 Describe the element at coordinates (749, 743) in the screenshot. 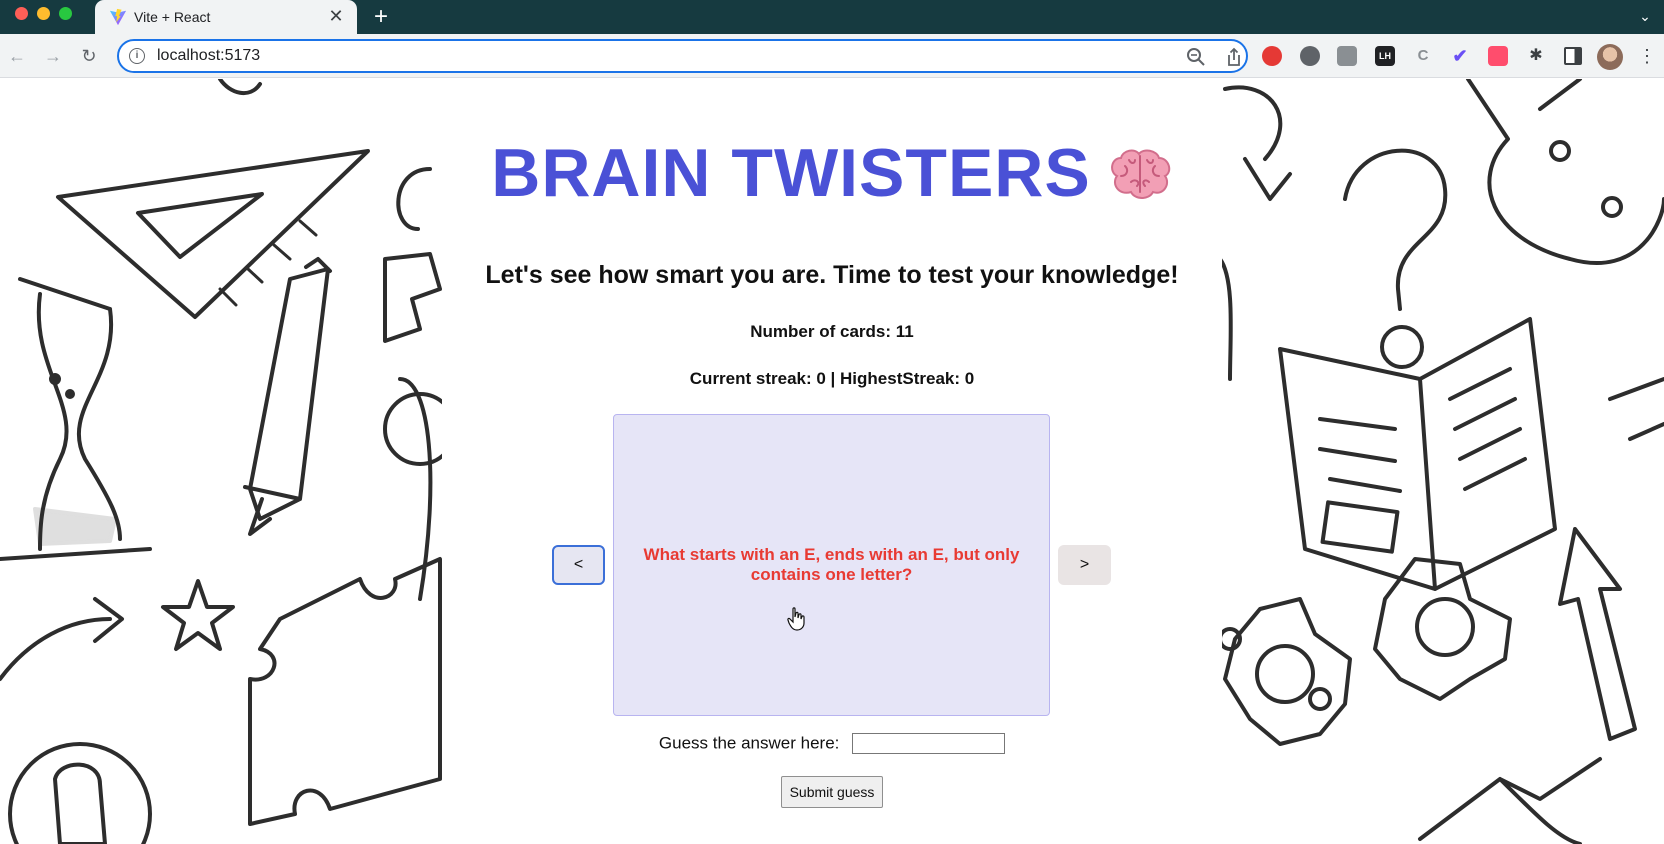

I see `guess-label: Guess the answer here:` at that location.